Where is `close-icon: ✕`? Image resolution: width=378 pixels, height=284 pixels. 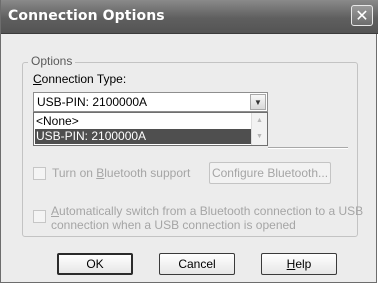 close-icon: ✕ is located at coordinates (362, 15).